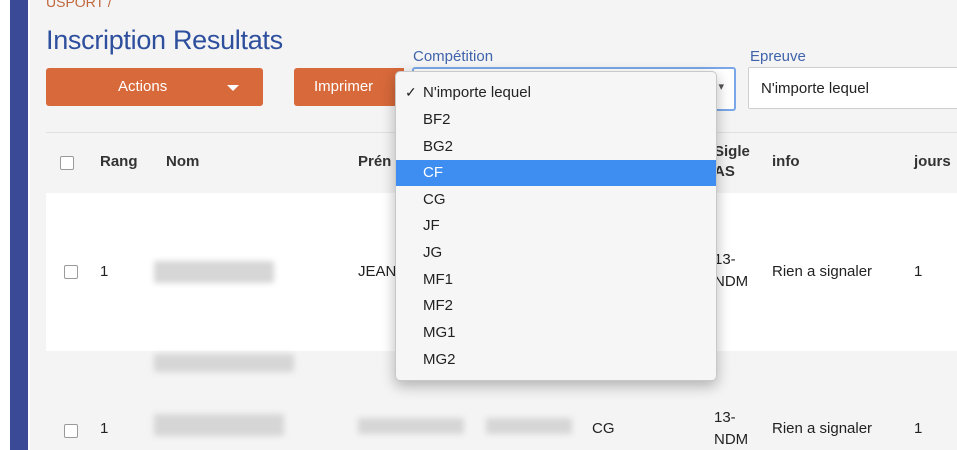 The height and width of the screenshot is (450, 957). What do you see at coordinates (556, 200) in the screenshot?
I see `dropdown-option: CG` at bounding box center [556, 200].